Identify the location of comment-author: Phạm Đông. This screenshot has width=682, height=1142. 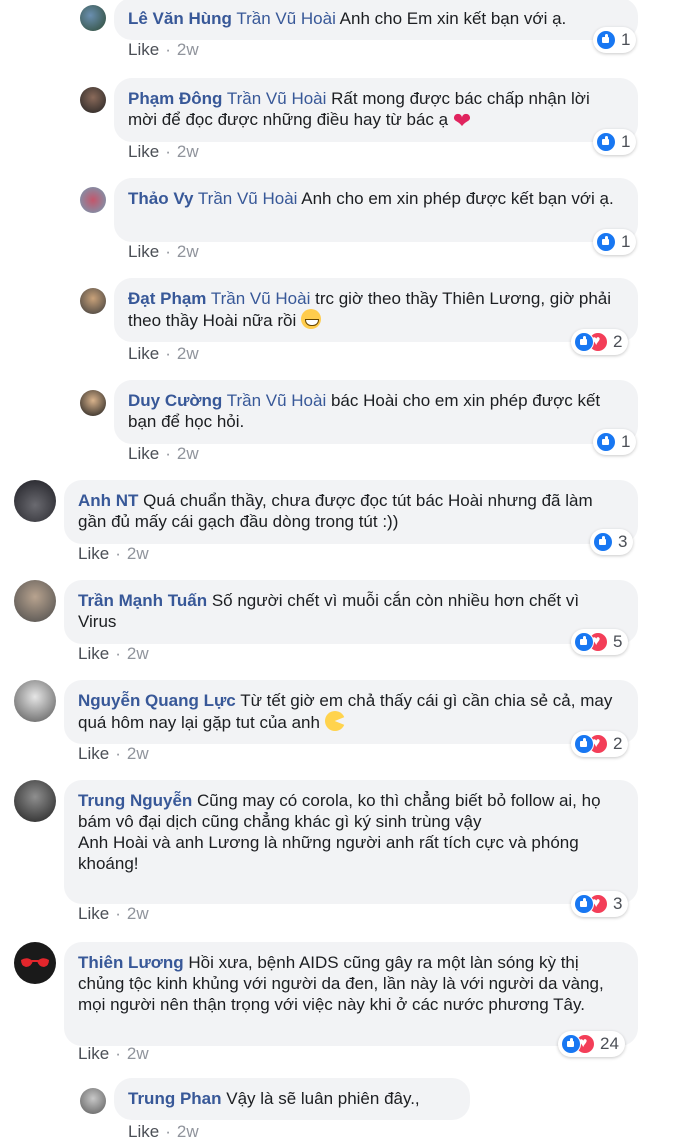
(175, 98).